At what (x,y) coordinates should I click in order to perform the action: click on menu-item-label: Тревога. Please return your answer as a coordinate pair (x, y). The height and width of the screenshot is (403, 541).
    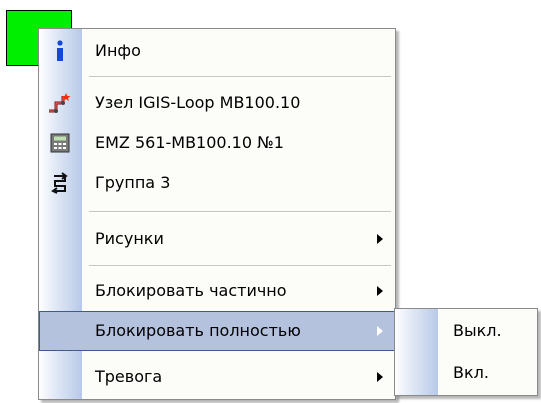
    Looking at the image, I should click on (129, 376).